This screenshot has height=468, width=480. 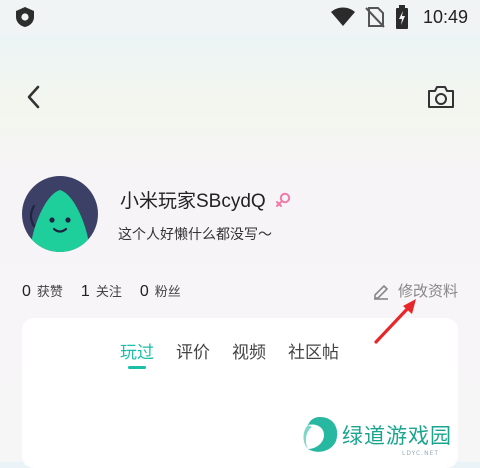 What do you see at coordinates (85, 291) in the screenshot?
I see `stat-count: 1` at bounding box center [85, 291].